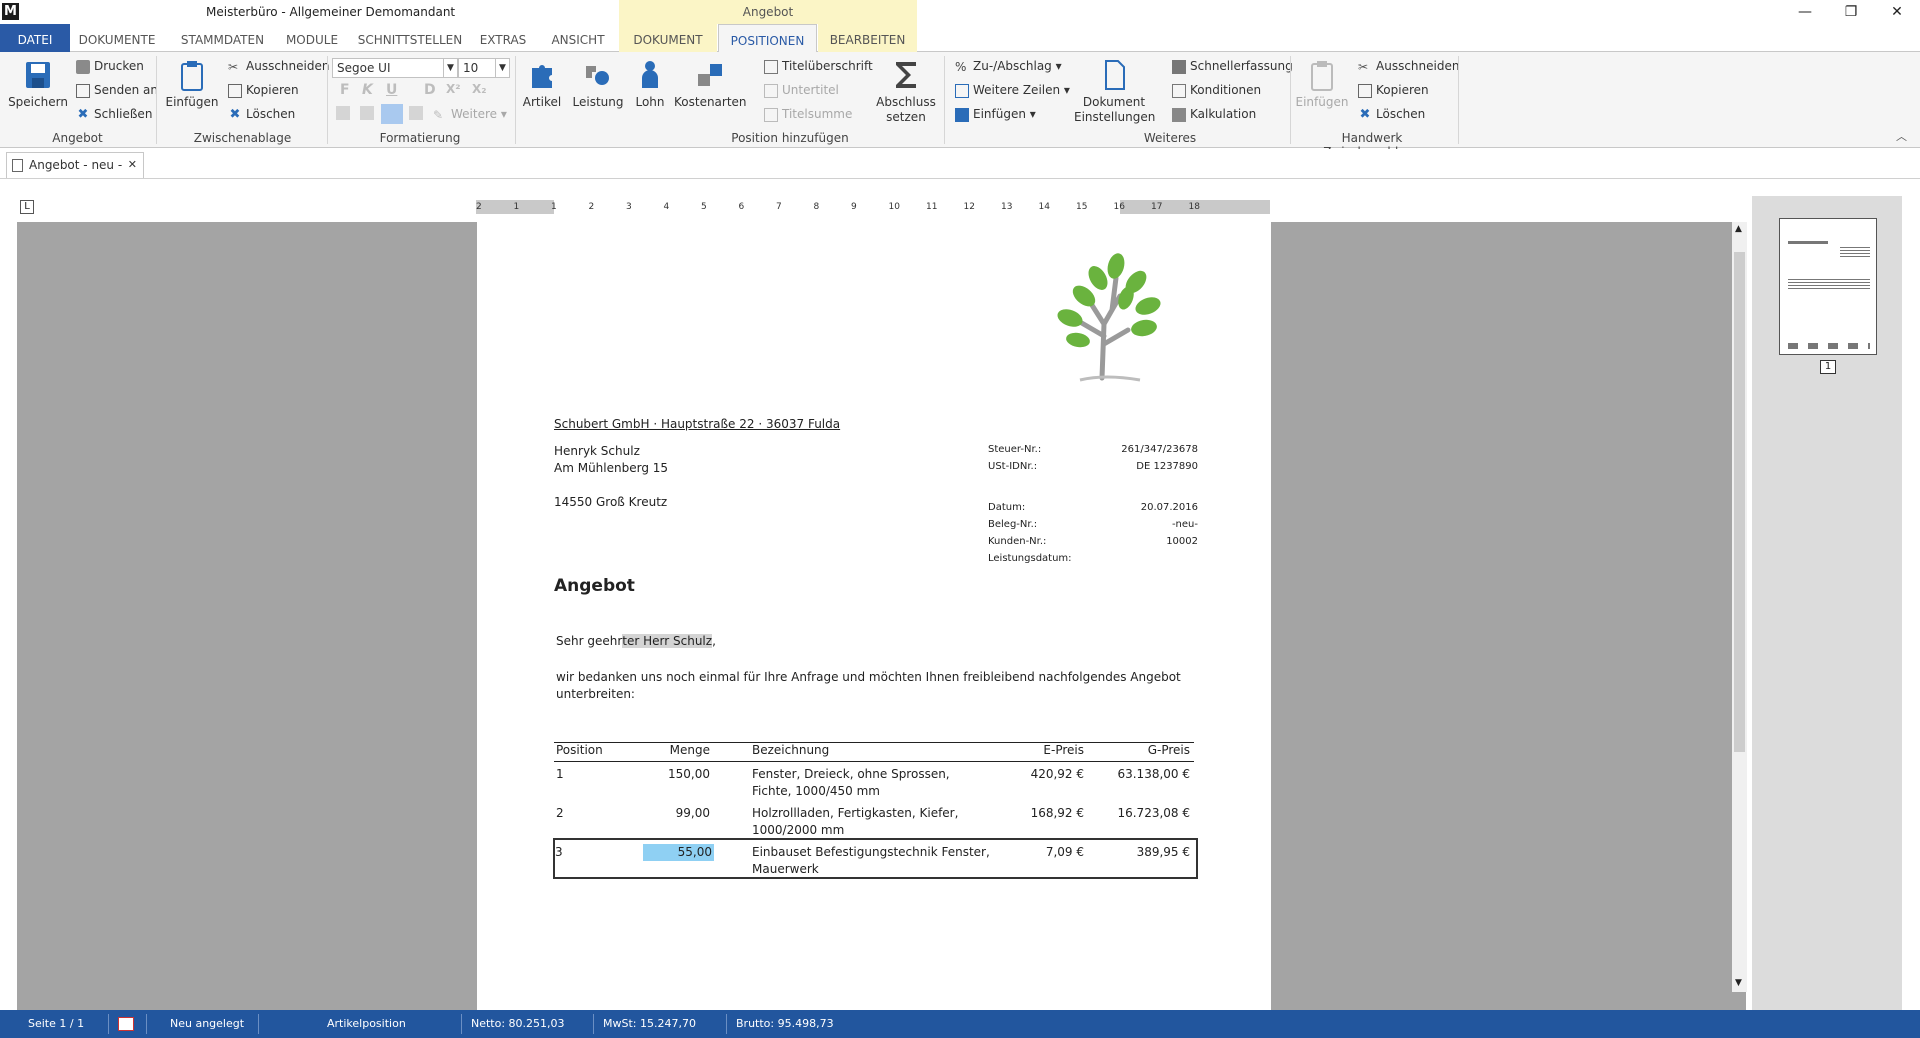  What do you see at coordinates (995, 114) in the screenshot?
I see `insert-button: Einfügen ▾` at bounding box center [995, 114].